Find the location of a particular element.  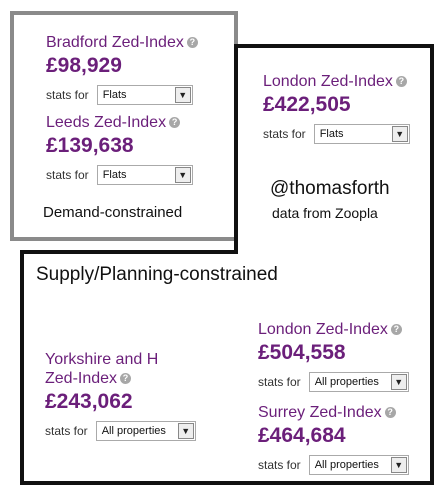

supply-frame-left-edge is located at coordinates (22, 367).